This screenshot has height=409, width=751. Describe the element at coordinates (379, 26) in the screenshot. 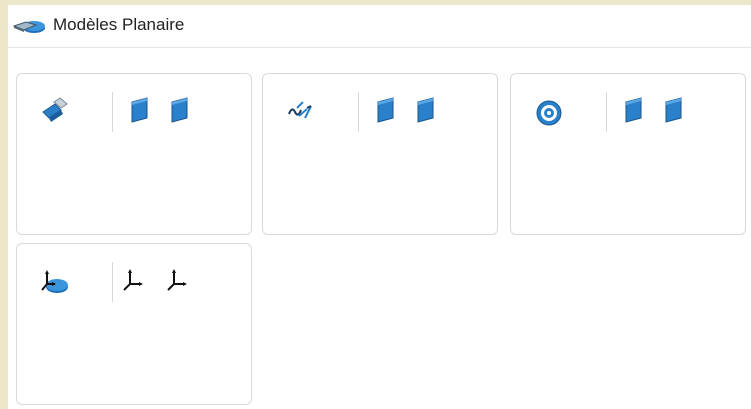

I see `title-bar: Modèles Planaire` at that location.